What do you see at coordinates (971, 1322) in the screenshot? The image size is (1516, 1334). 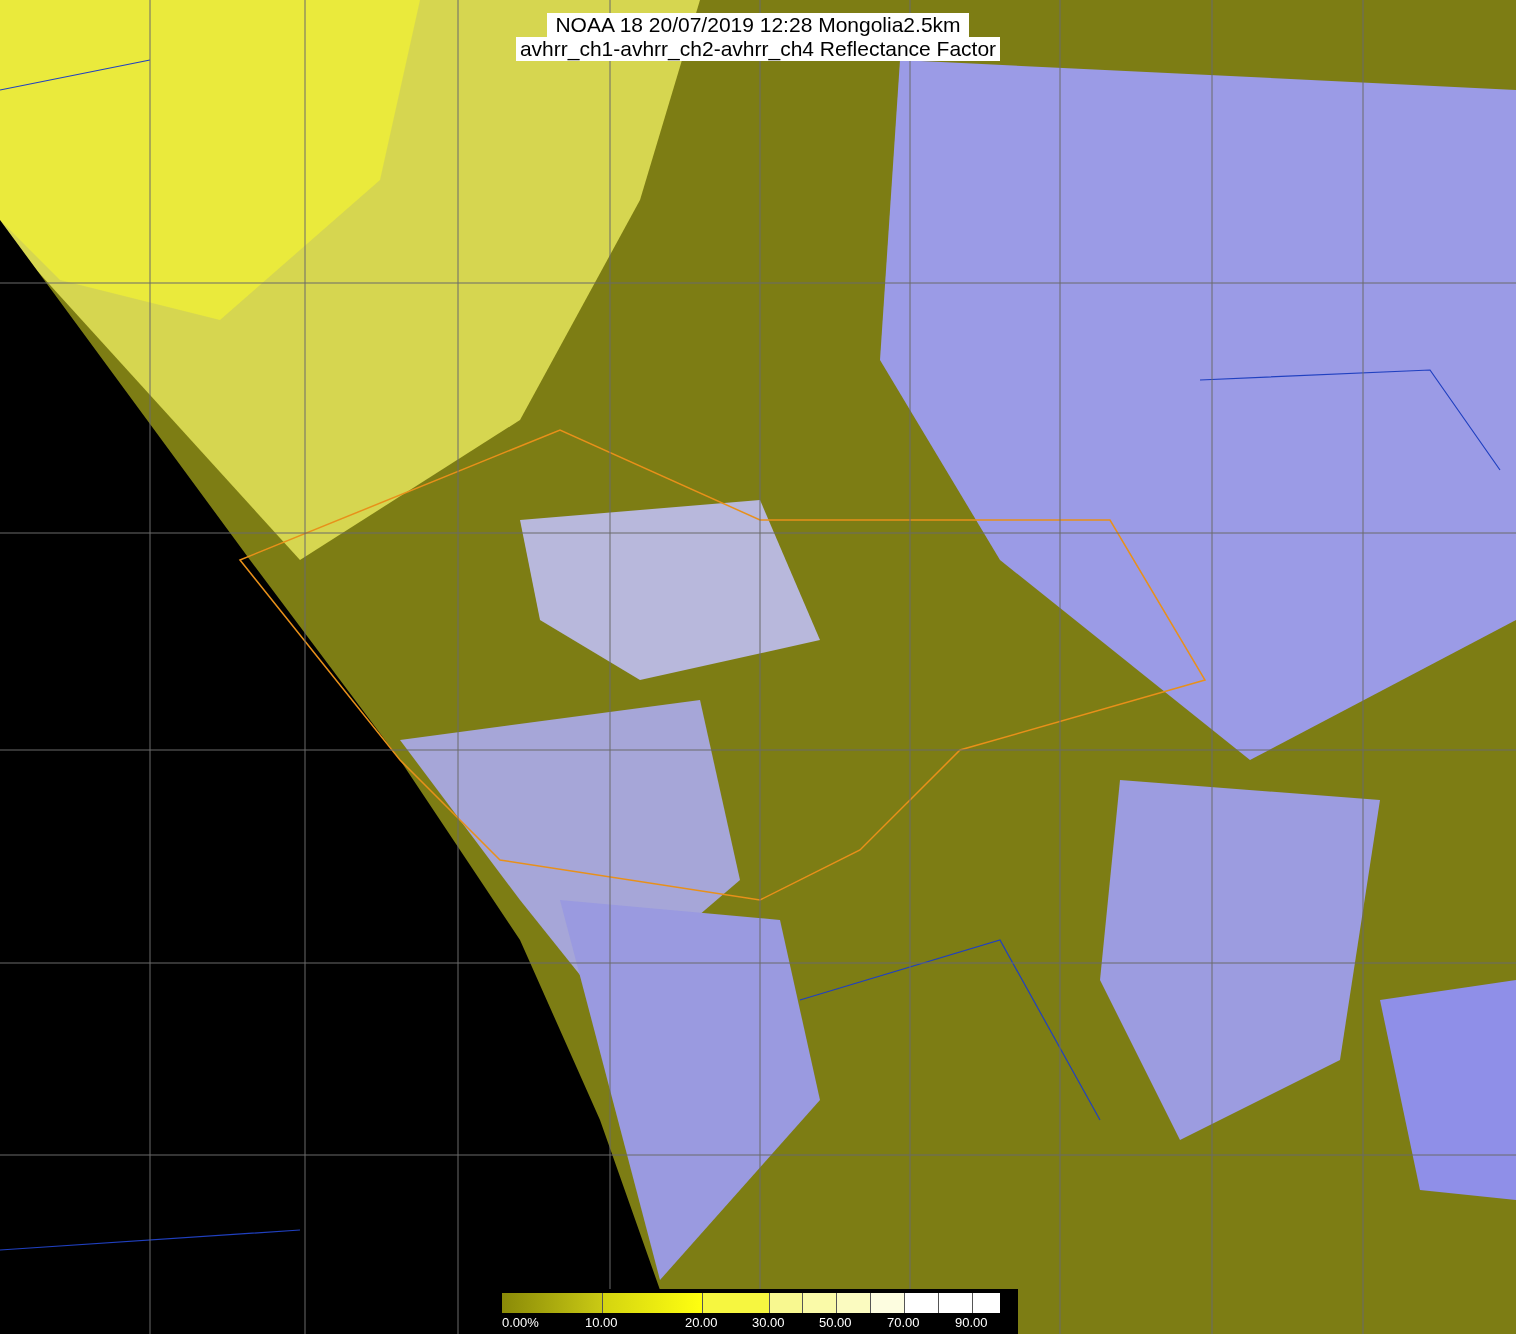 I see `colorbar-label: 90.00` at bounding box center [971, 1322].